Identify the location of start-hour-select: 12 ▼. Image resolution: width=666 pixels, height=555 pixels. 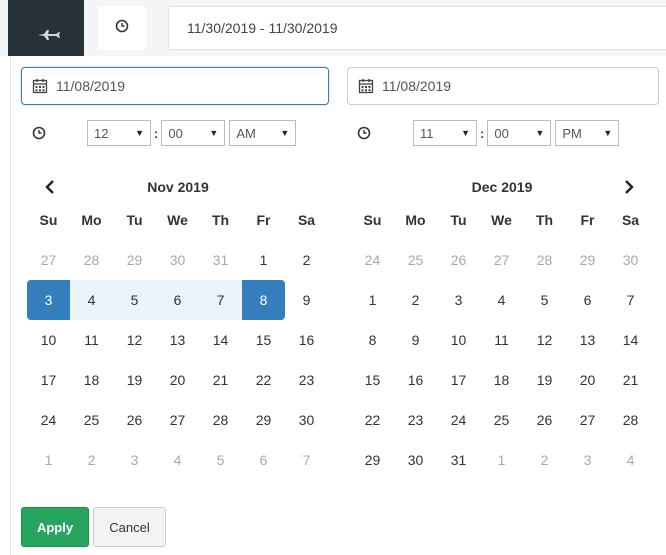
(119, 133).